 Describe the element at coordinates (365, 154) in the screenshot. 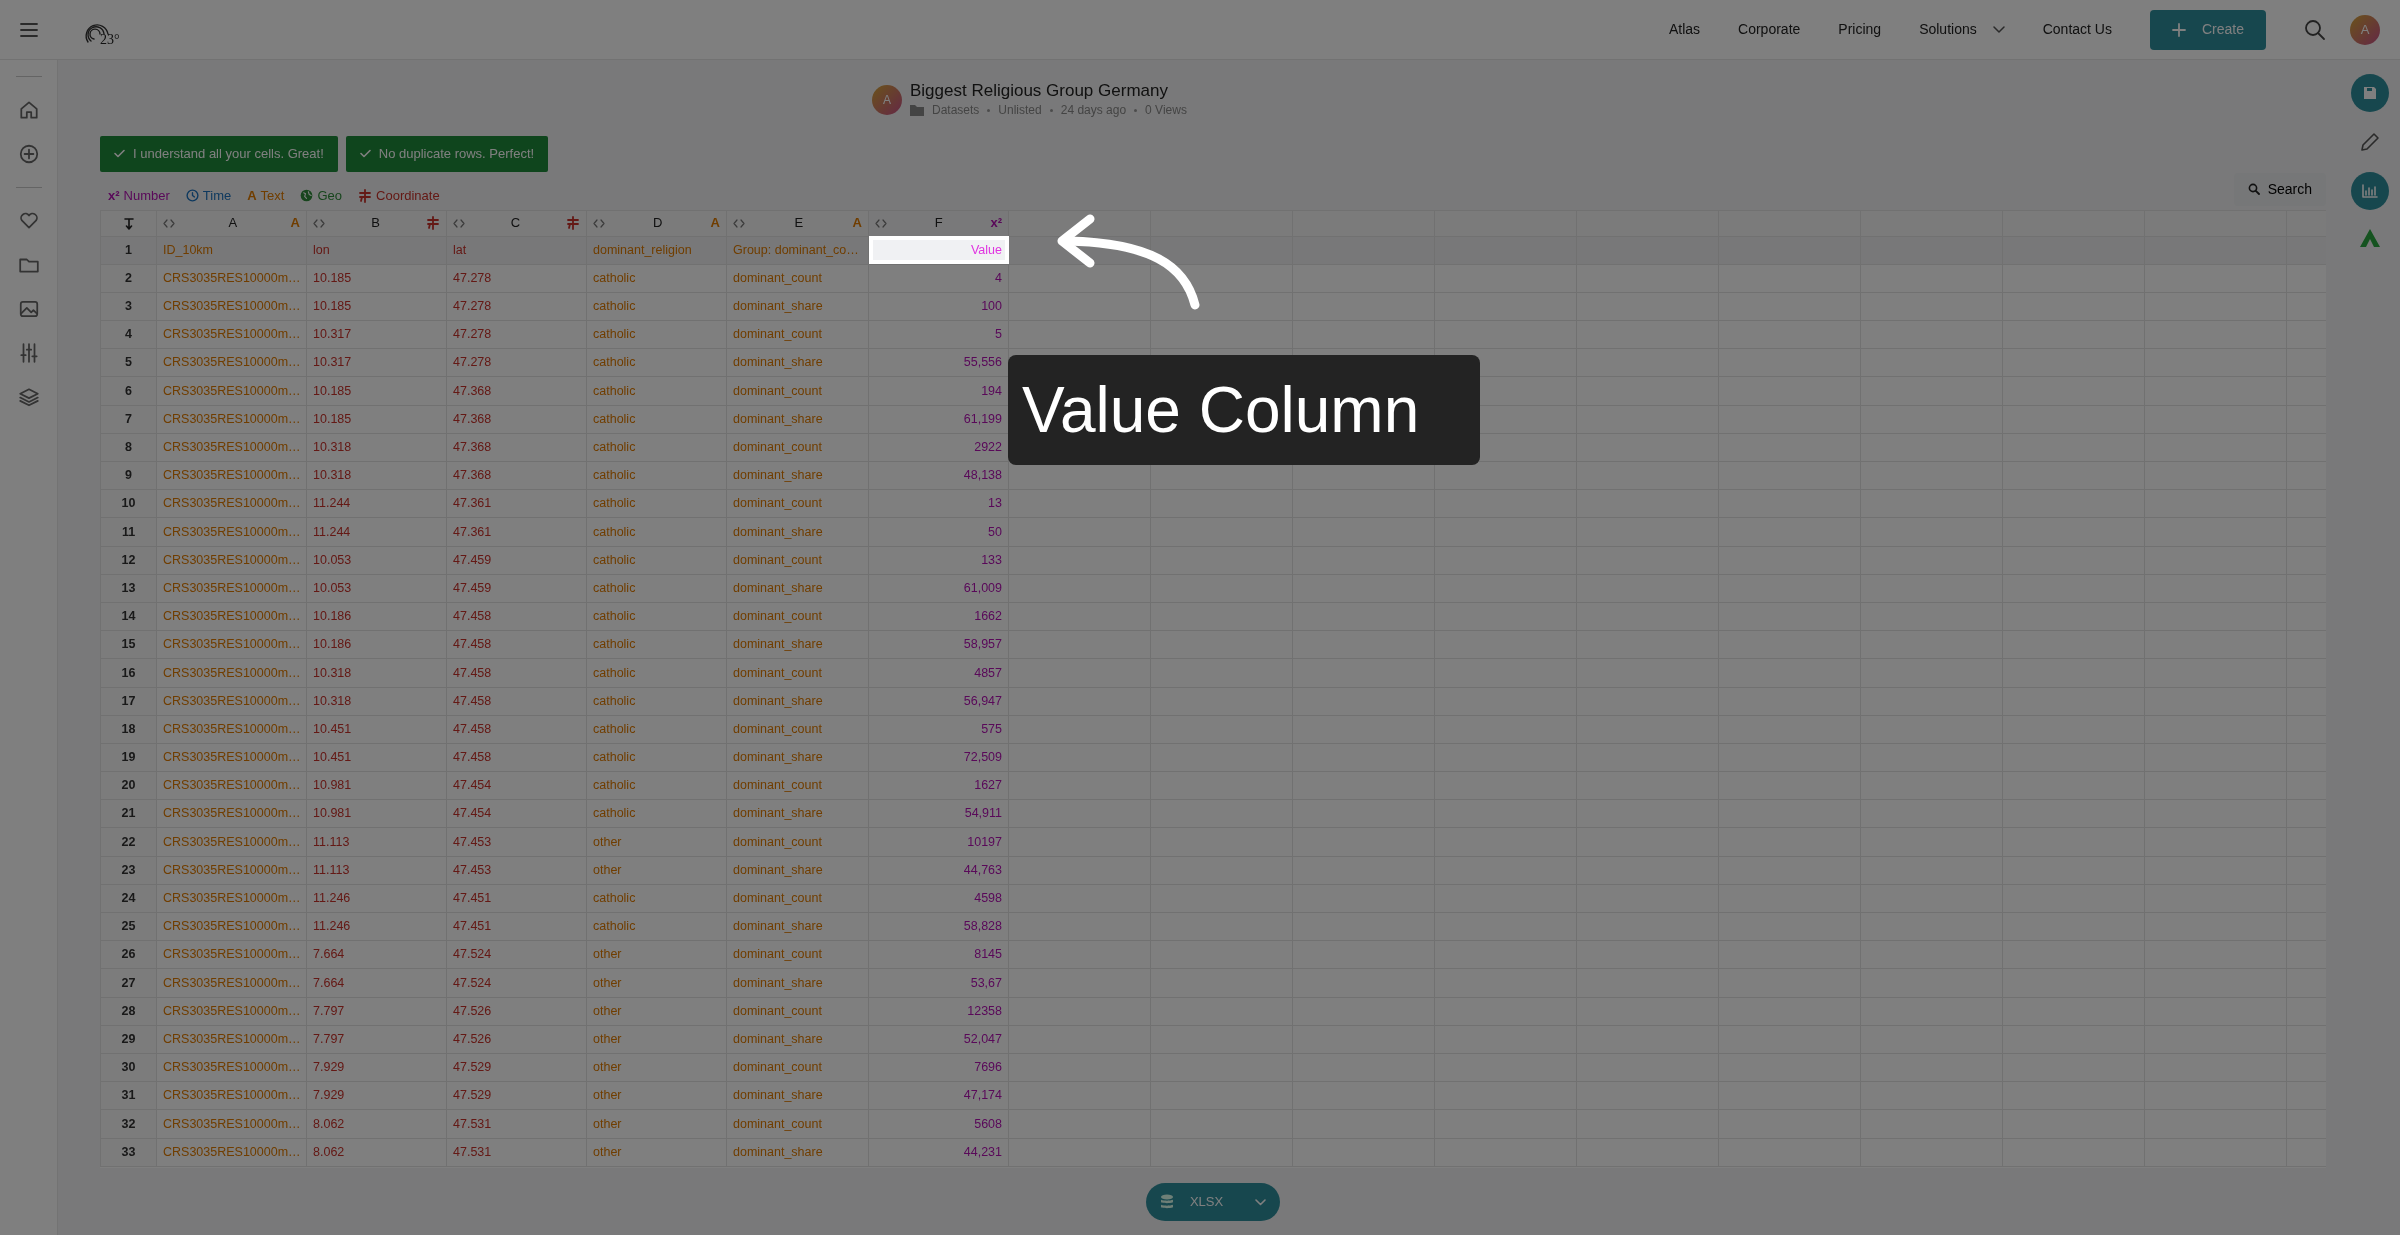

I see `check-icon` at that location.